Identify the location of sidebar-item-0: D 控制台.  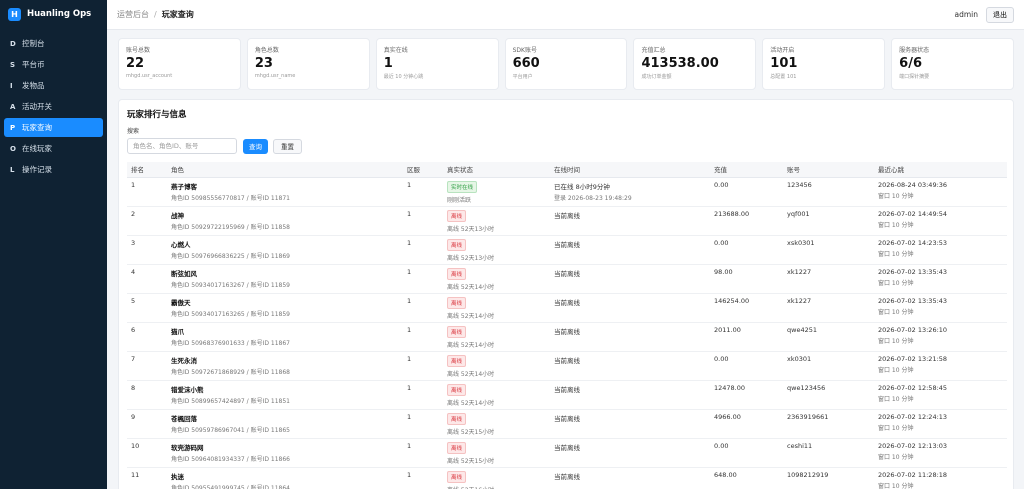
(53, 43).